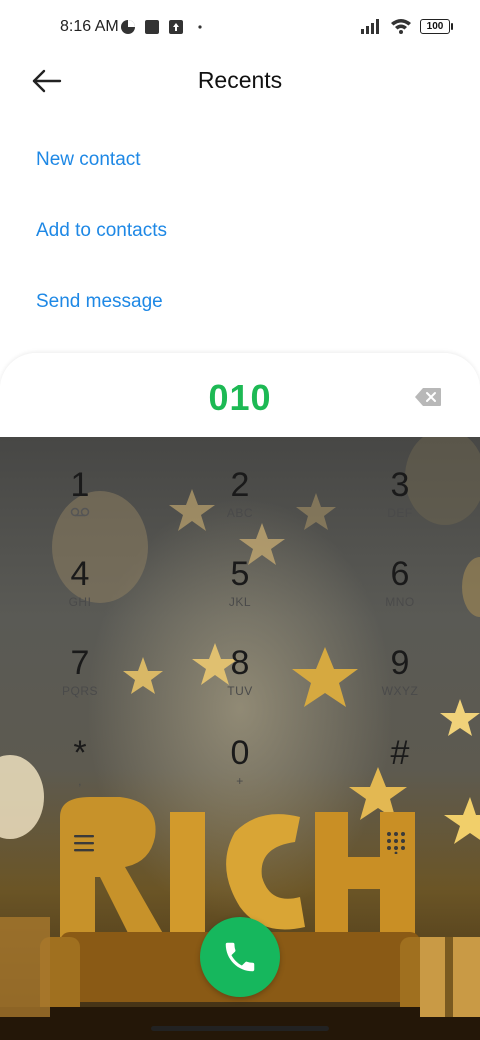  Describe the element at coordinates (400, 602) in the screenshot. I see `key-letters: MNO` at that location.